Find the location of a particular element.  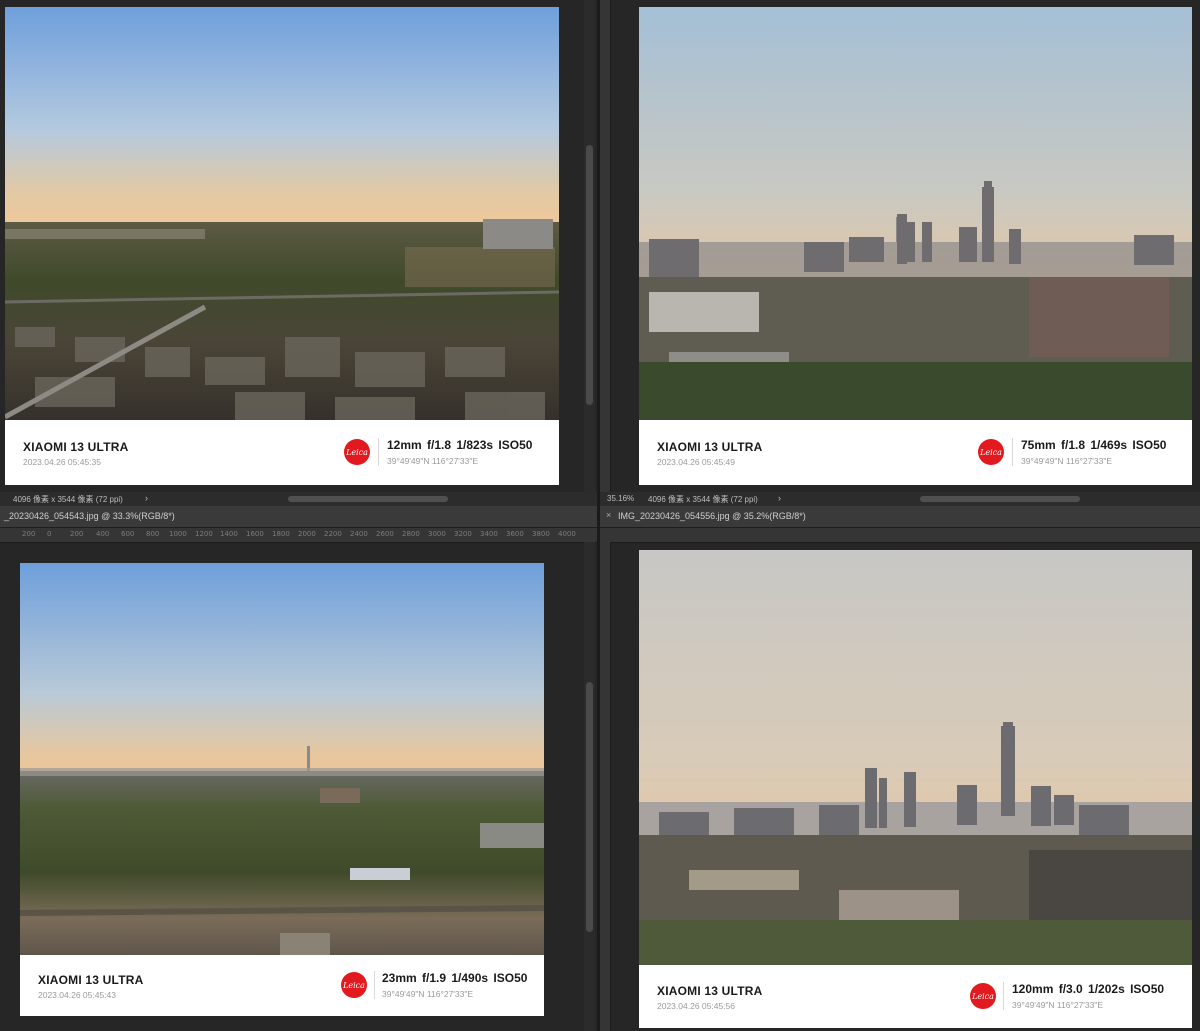

exposure-specs: 12mm f/1.8 1/823s ISO50 is located at coordinates (460, 445).